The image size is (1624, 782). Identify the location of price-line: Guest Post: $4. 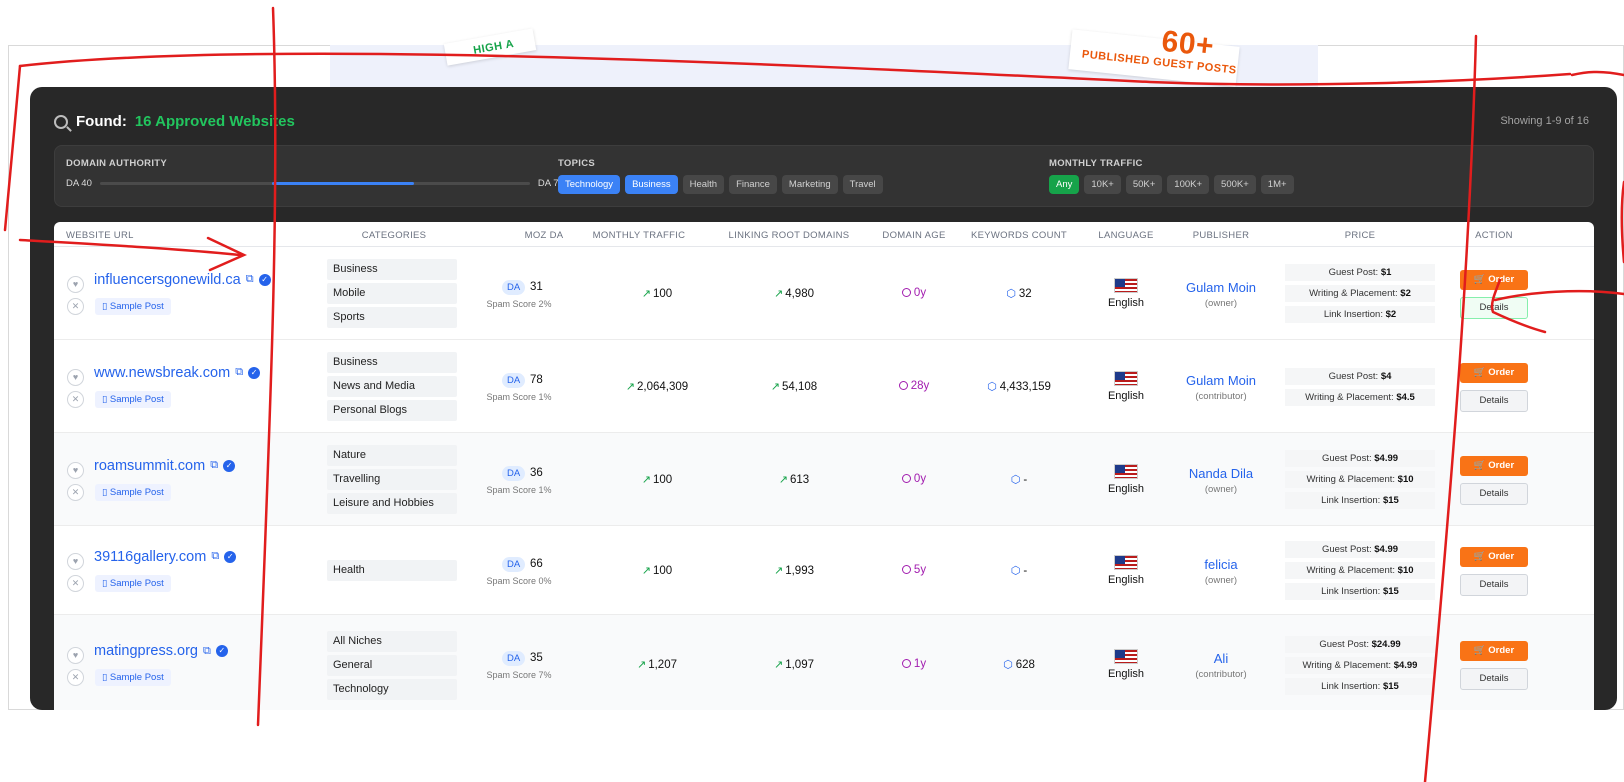
(1360, 376).